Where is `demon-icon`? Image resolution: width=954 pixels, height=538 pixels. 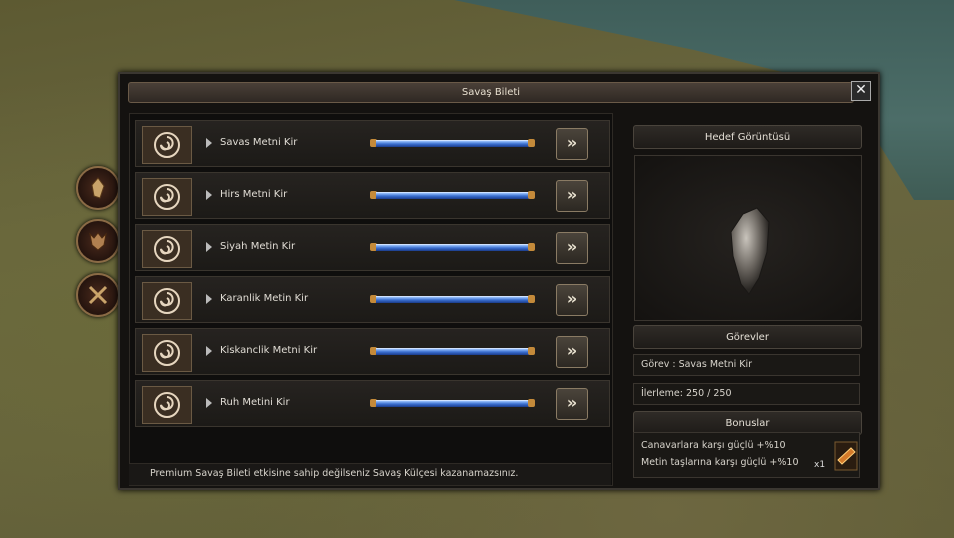
demon-icon is located at coordinates (98, 241).